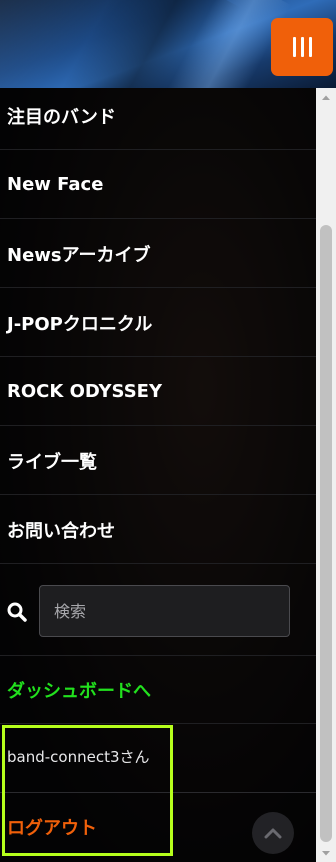 This screenshot has height=862, width=336. I want to click on nav-item-featured-bands: 注目のバンド, so click(158, 116).